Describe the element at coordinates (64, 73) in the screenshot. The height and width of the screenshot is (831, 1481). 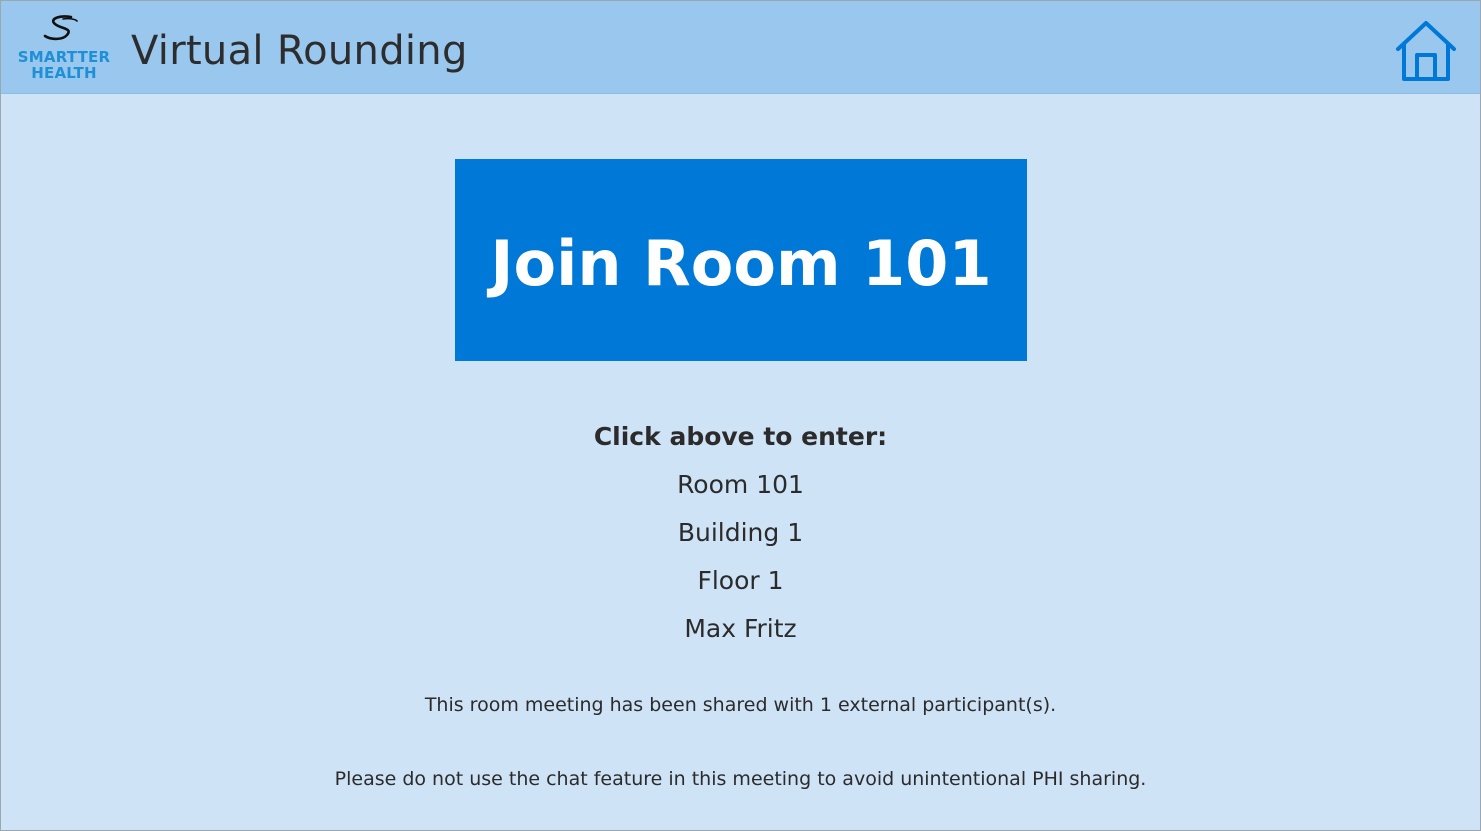
I see `brand-logo-line2: HEALTH` at that location.